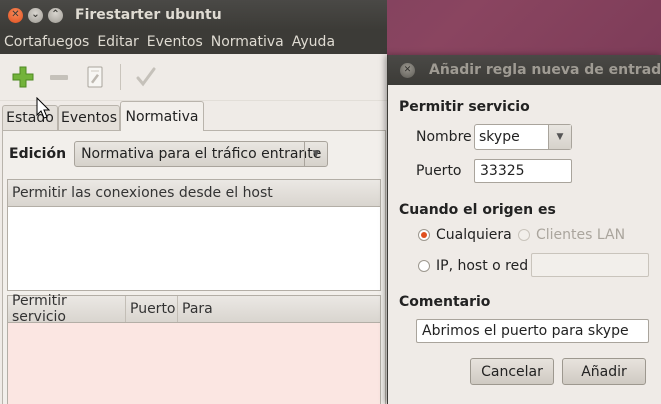 The width and height of the screenshot is (661, 404). What do you see at coordinates (482, 266) in the screenshot?
I see `origin-ip-label: IP, host o red` at bounding box center [482, 266].